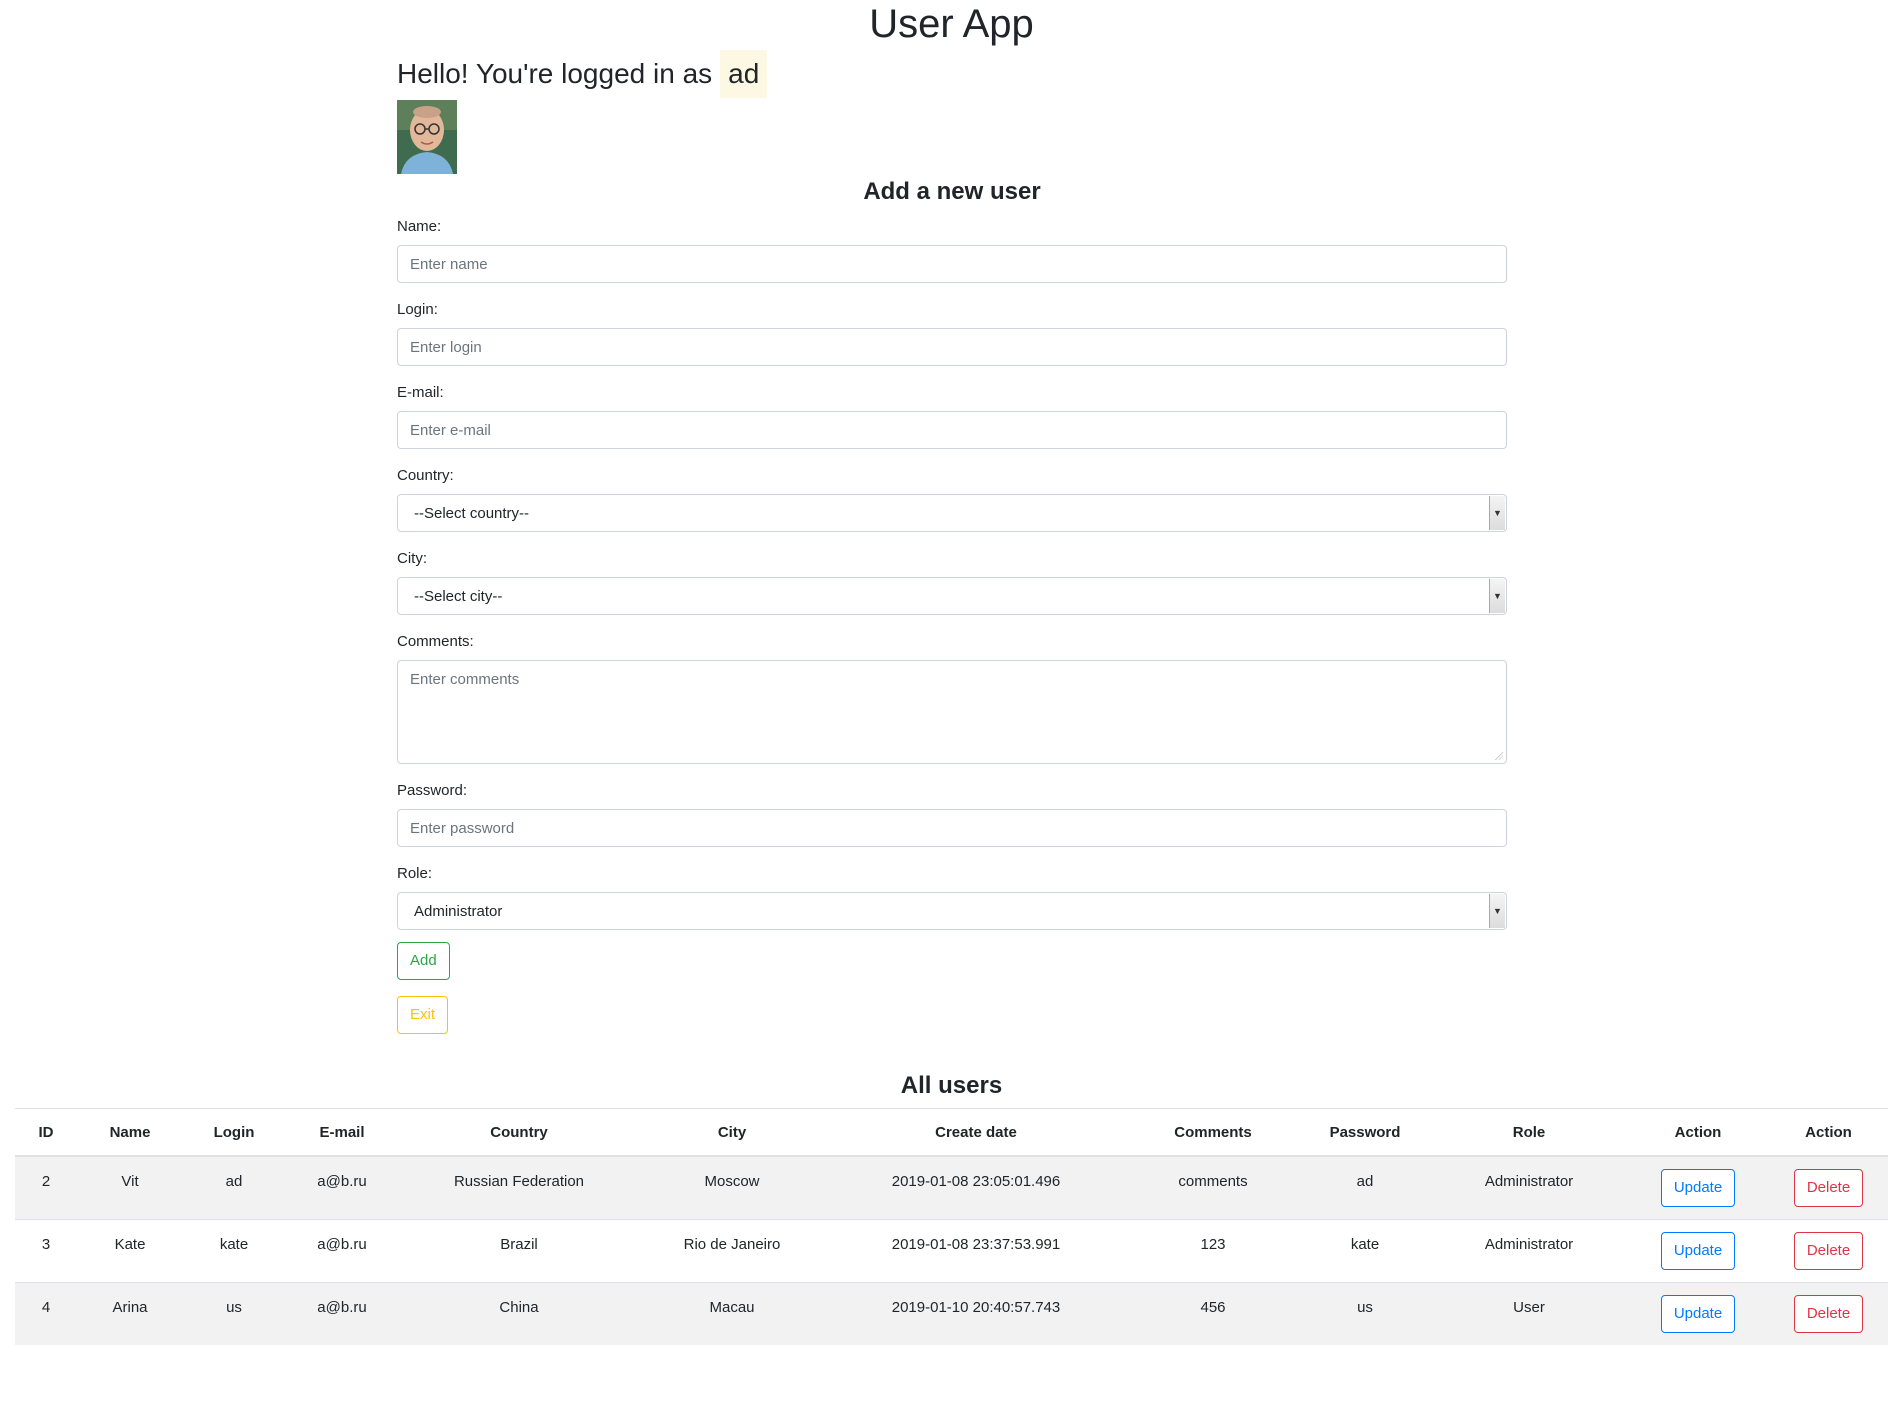 This screenshot has width=1903, height=1408. Describe the element at coordinates (1365, 1132) in the screenshot. I see `column-header: Password` at that location.